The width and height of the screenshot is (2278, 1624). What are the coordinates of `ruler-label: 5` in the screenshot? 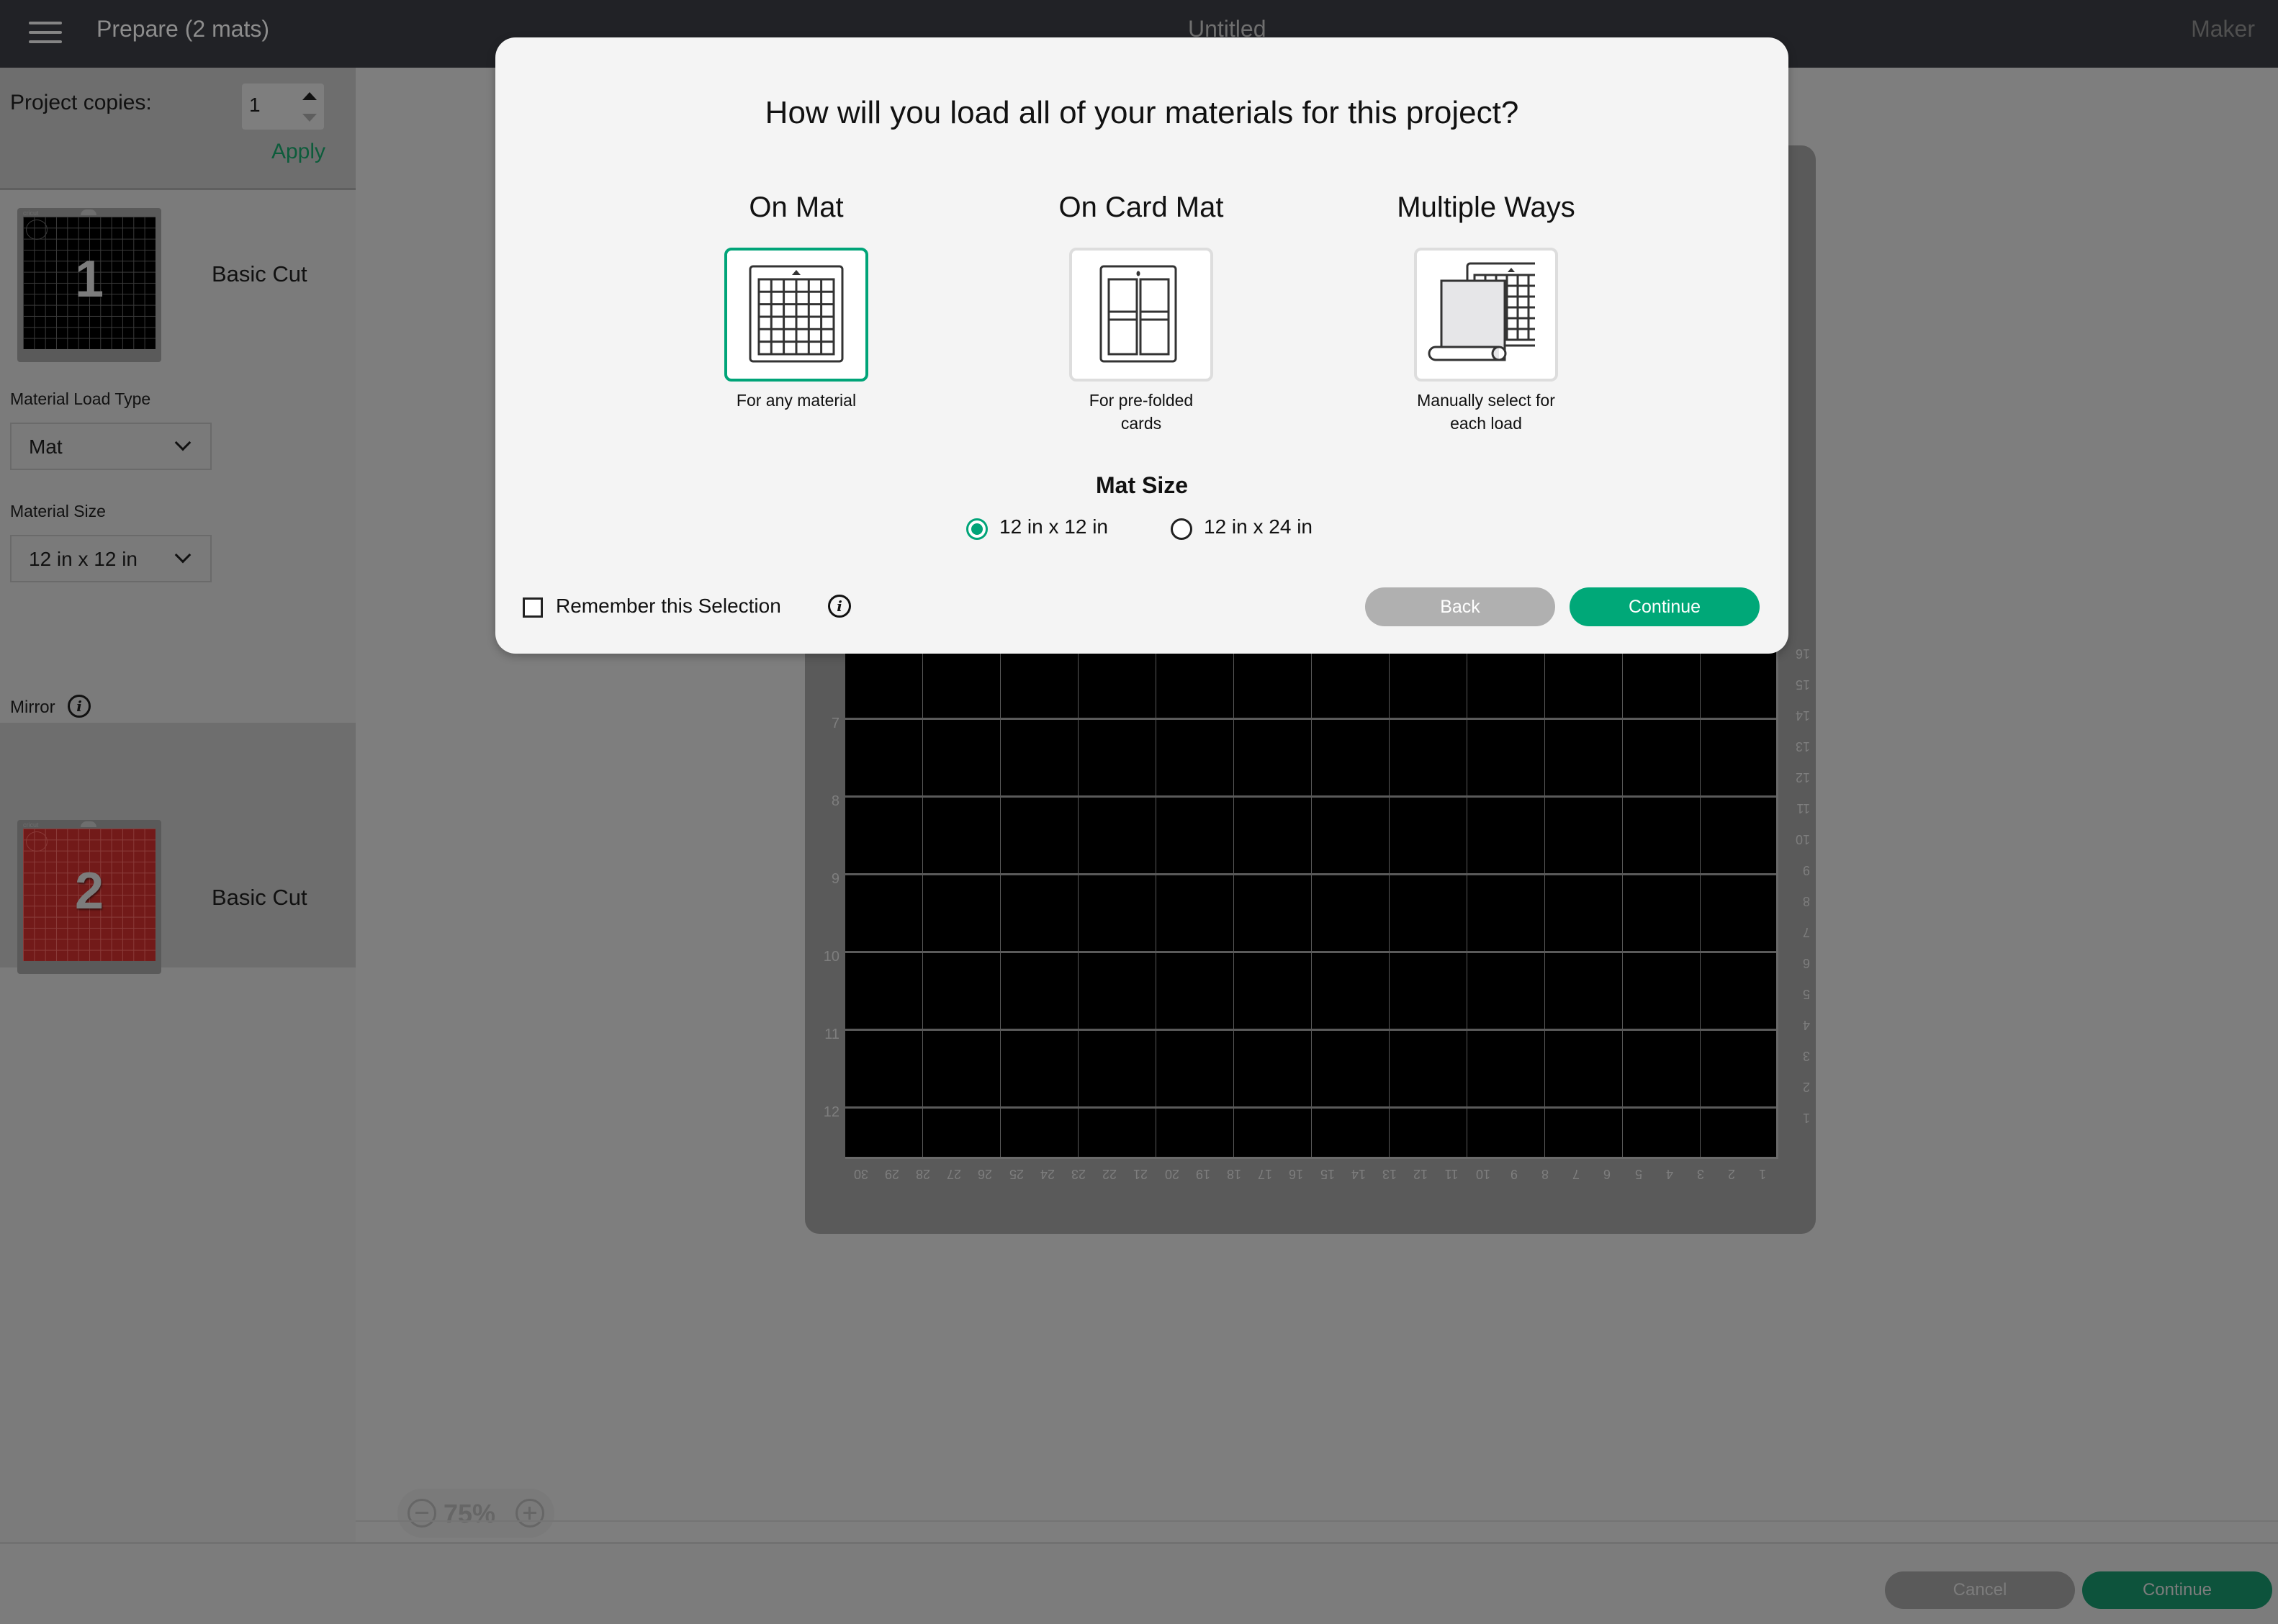 It's located at (1806, 994).